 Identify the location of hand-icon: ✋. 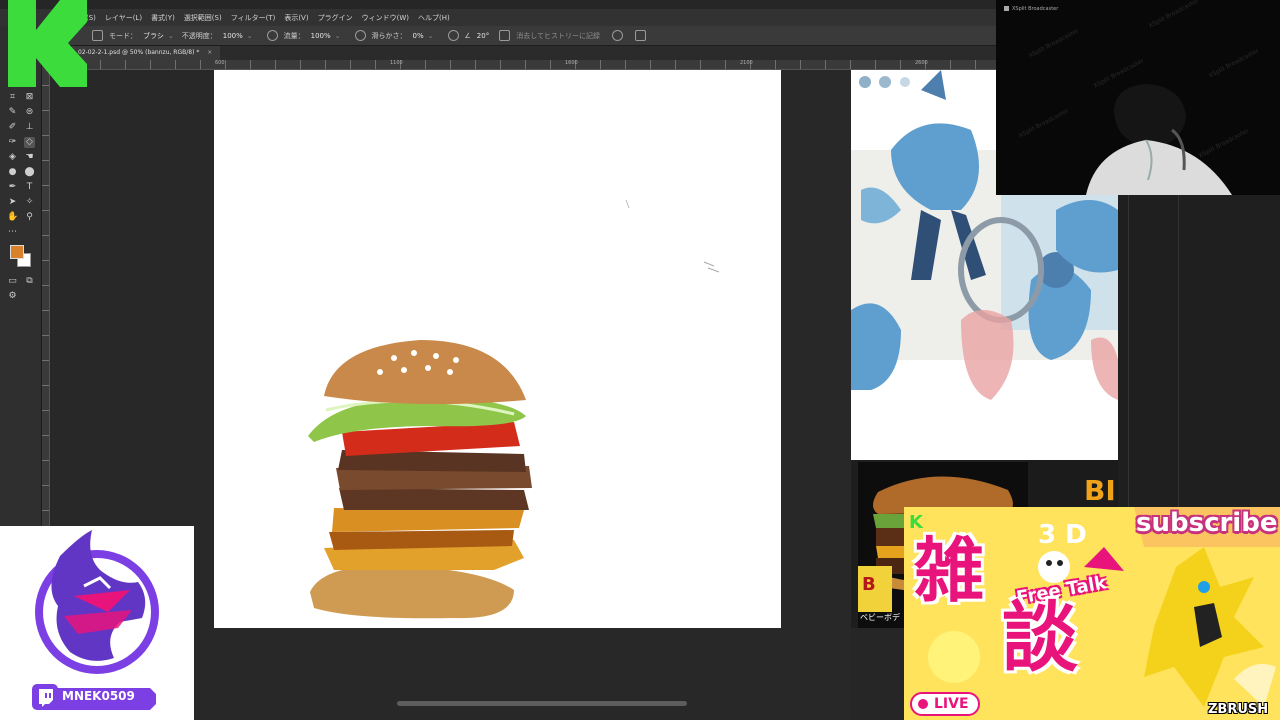
(12, 217).